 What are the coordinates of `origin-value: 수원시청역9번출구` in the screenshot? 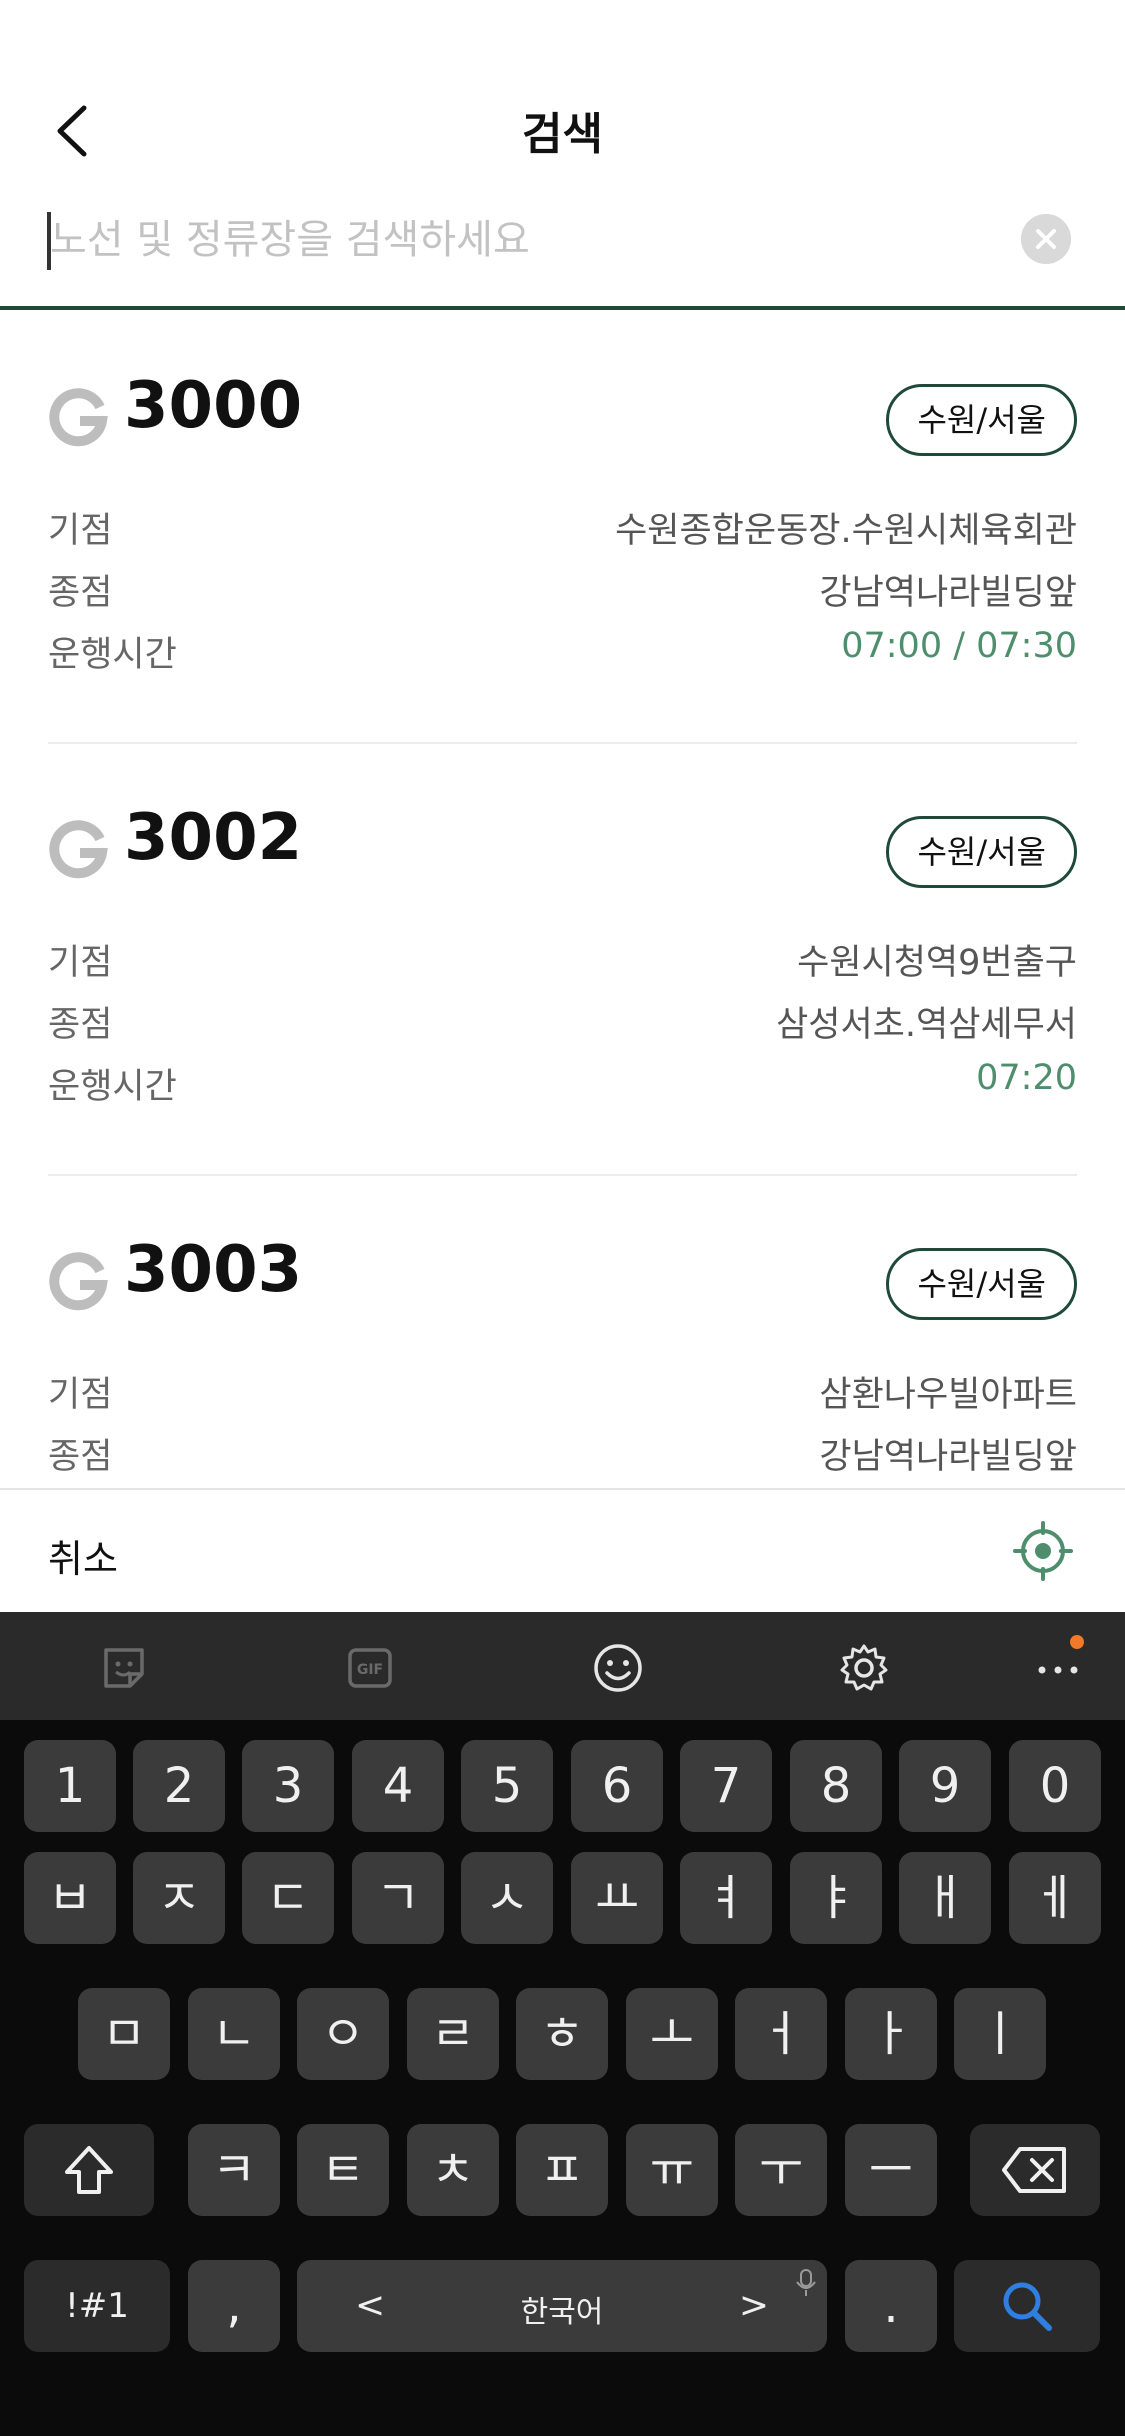 It's located at (937, 963).